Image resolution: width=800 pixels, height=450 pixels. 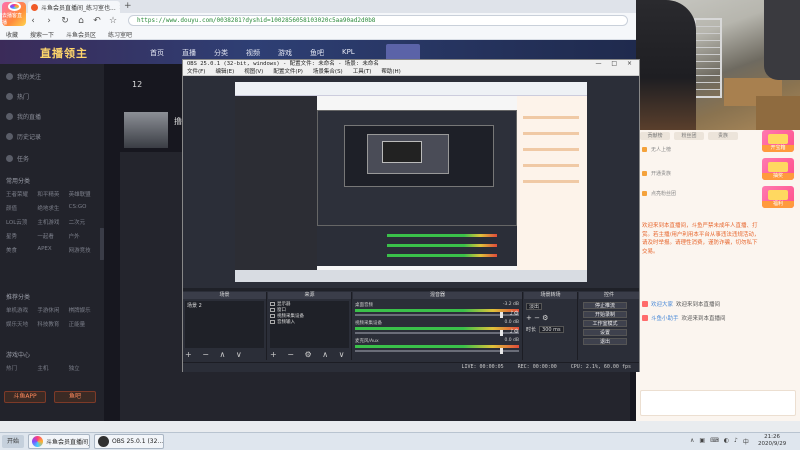 I want to click on chat-username: 斗鱼小助手, so click(x=665, y=318).